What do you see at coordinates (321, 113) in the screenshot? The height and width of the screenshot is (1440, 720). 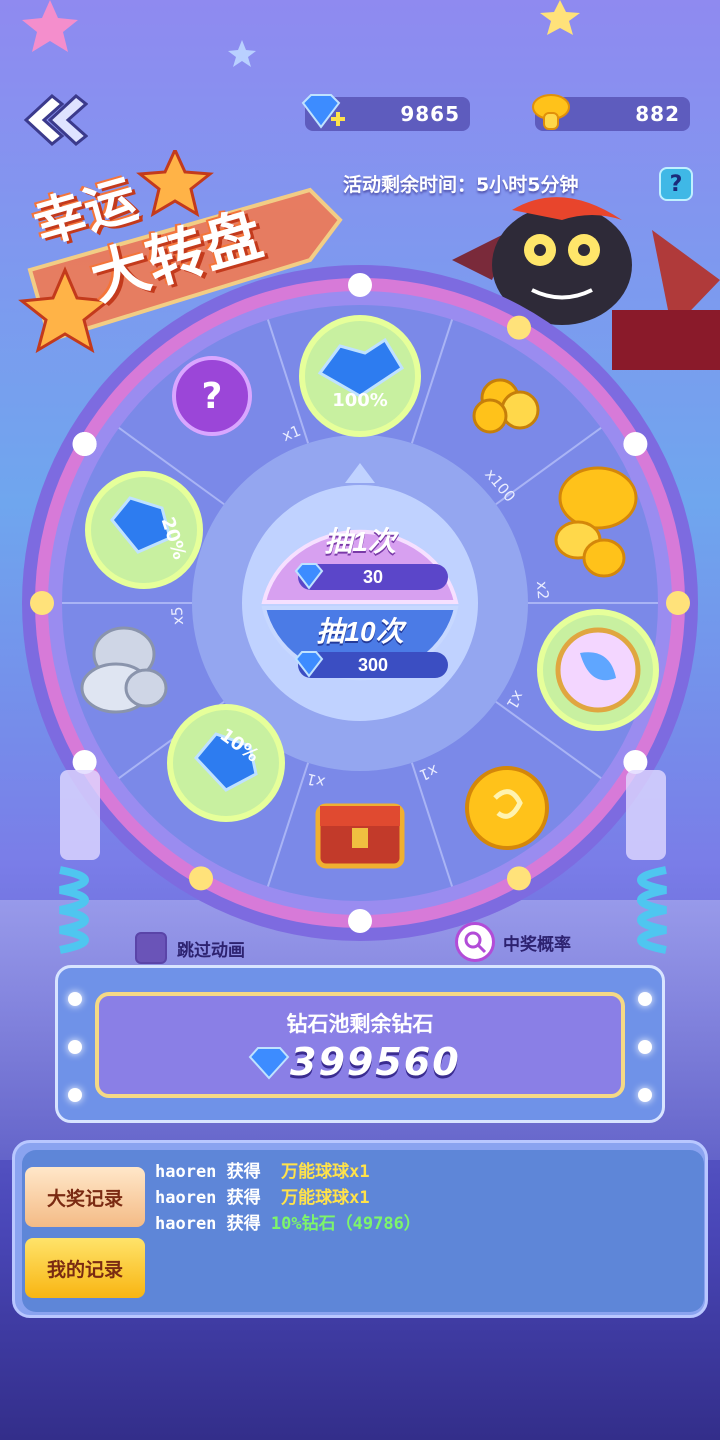 I see `diamond-plus-icon` at bounding box center [321, 113].